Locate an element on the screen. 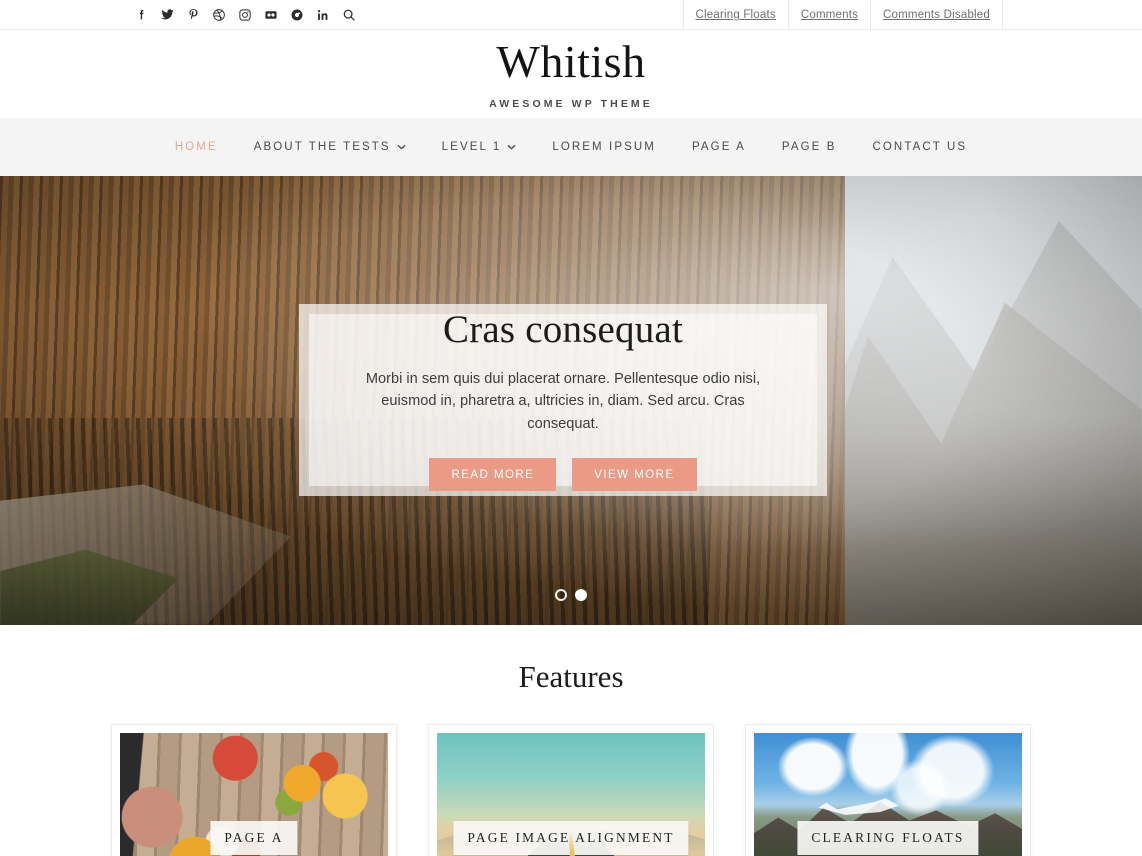 The image size is (1142, 856). social-links is located at coordinates (181, 14).